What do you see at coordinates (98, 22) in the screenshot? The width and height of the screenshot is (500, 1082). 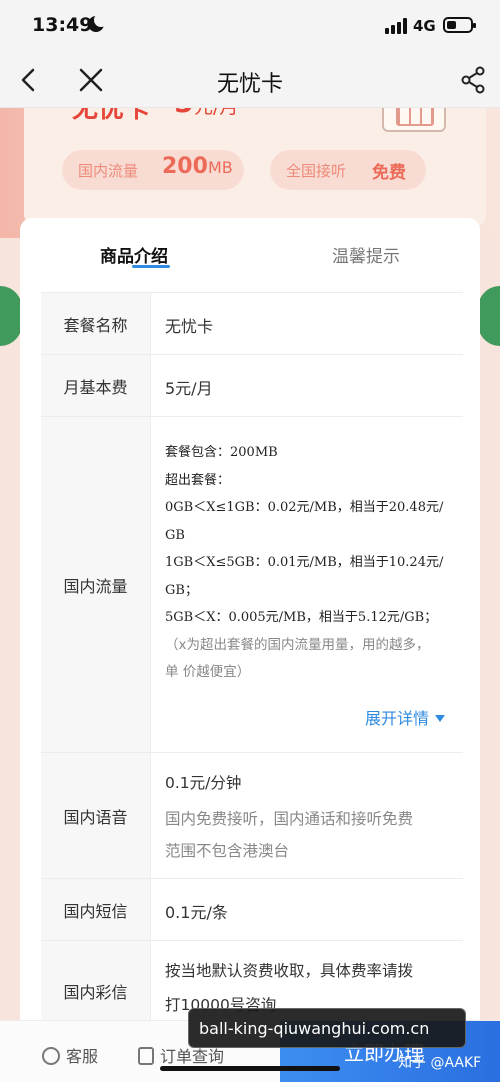 I see `moon-icon` at bounding box center [98, 22].